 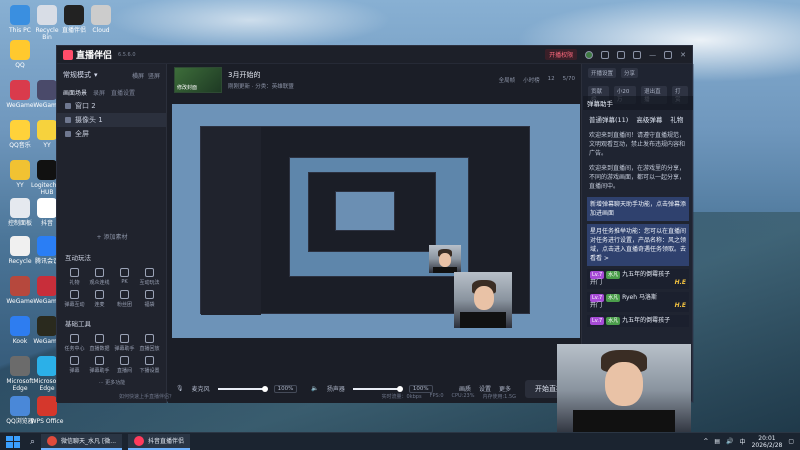 What do you see at coordinates (74, 343) in the screenshot?
I see `tool-task-center: 任务中心` at bounding box center [74, 343].